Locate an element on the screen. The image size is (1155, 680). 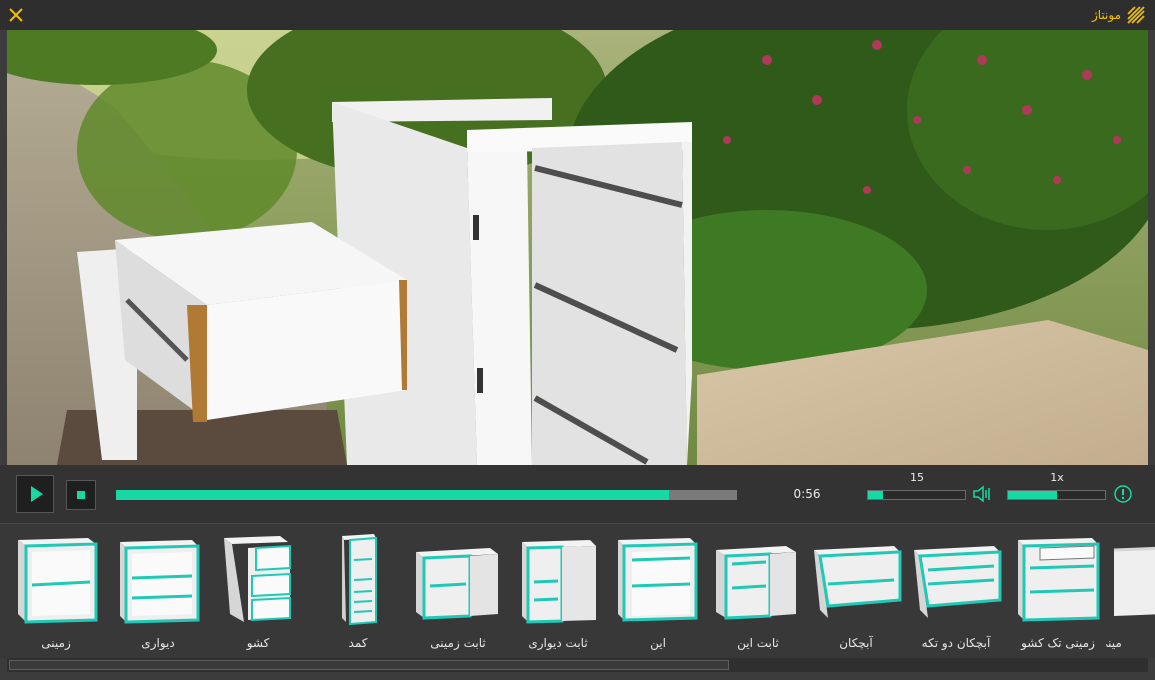
wall-cabinet-icon is located at coordinates (160, 582).